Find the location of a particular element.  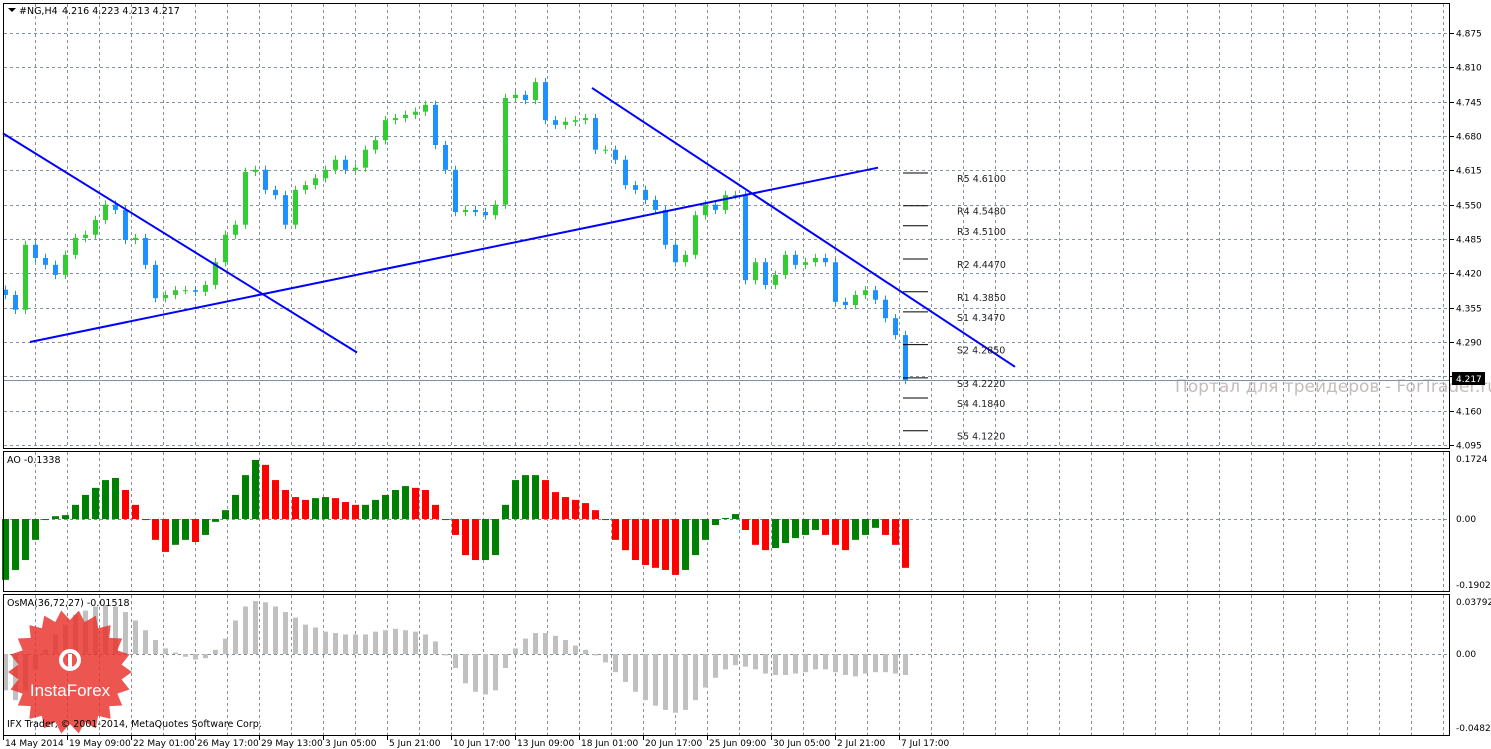

fortrader-watermark: Портал для трейдеров - ForTrader.ru is located at coordinates (1333, 387).